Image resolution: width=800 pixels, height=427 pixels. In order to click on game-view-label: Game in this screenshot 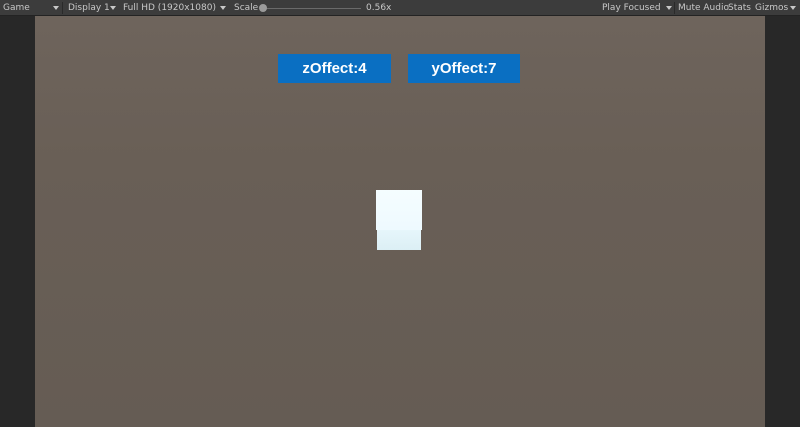, I will do `click(16, 8)`.